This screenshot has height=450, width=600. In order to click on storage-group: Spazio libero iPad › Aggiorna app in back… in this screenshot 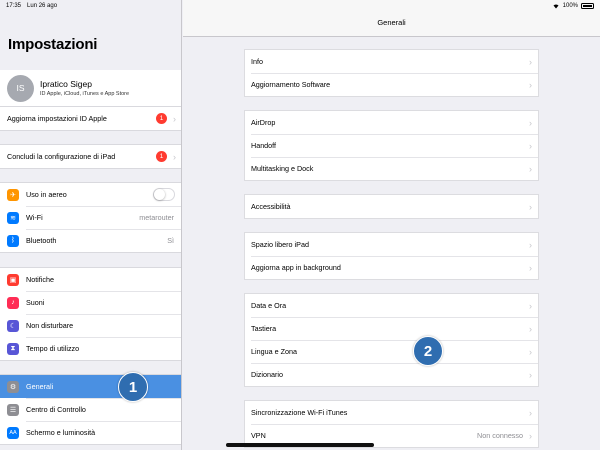, I will do `click(391, 256)`.